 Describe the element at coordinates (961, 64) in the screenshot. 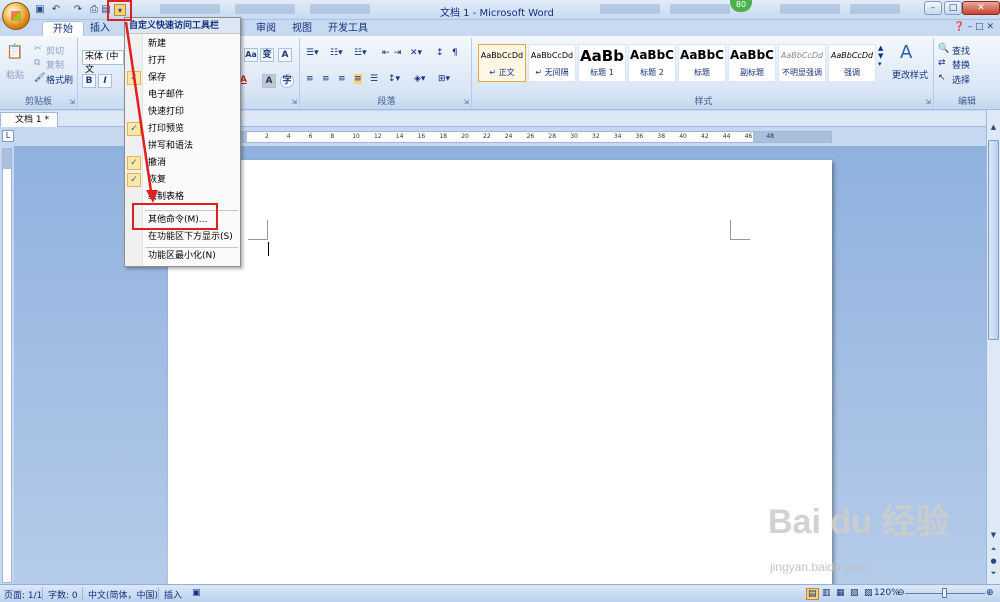

I see `replace-button: 替换` at that location.